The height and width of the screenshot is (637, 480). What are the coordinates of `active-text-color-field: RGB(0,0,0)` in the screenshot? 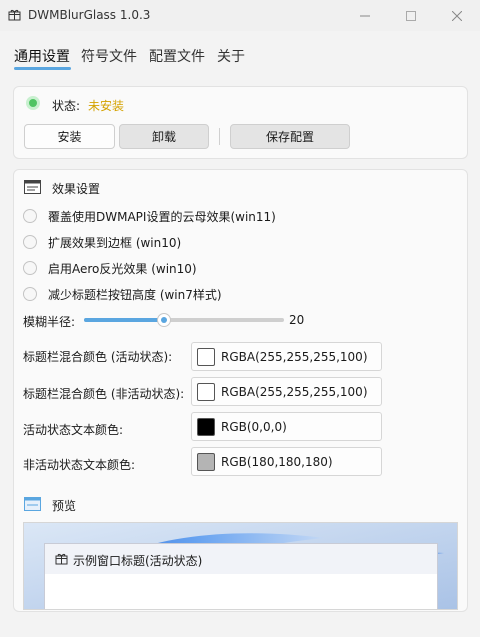 It's located at (286, 426).